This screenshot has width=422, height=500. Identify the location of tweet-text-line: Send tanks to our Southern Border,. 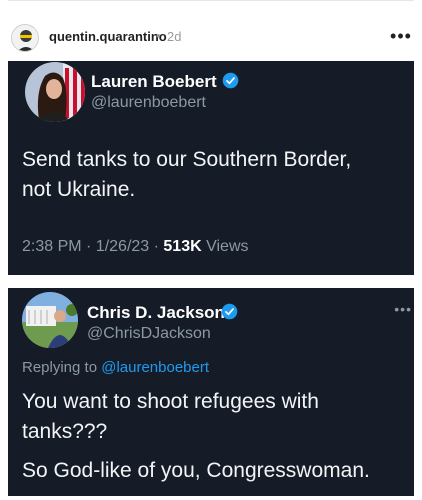
(187, 159).